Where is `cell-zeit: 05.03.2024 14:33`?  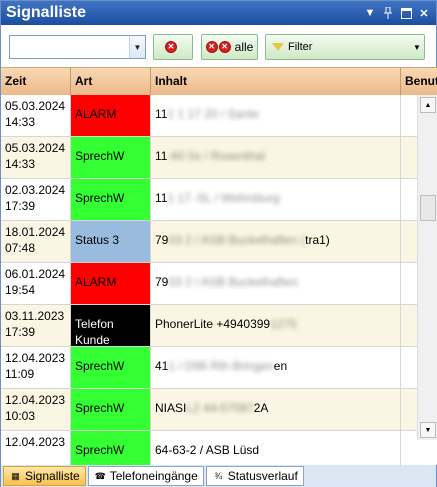 cell-zeit: 05.03.2024 14:33 is located at coordinates (36, 157).